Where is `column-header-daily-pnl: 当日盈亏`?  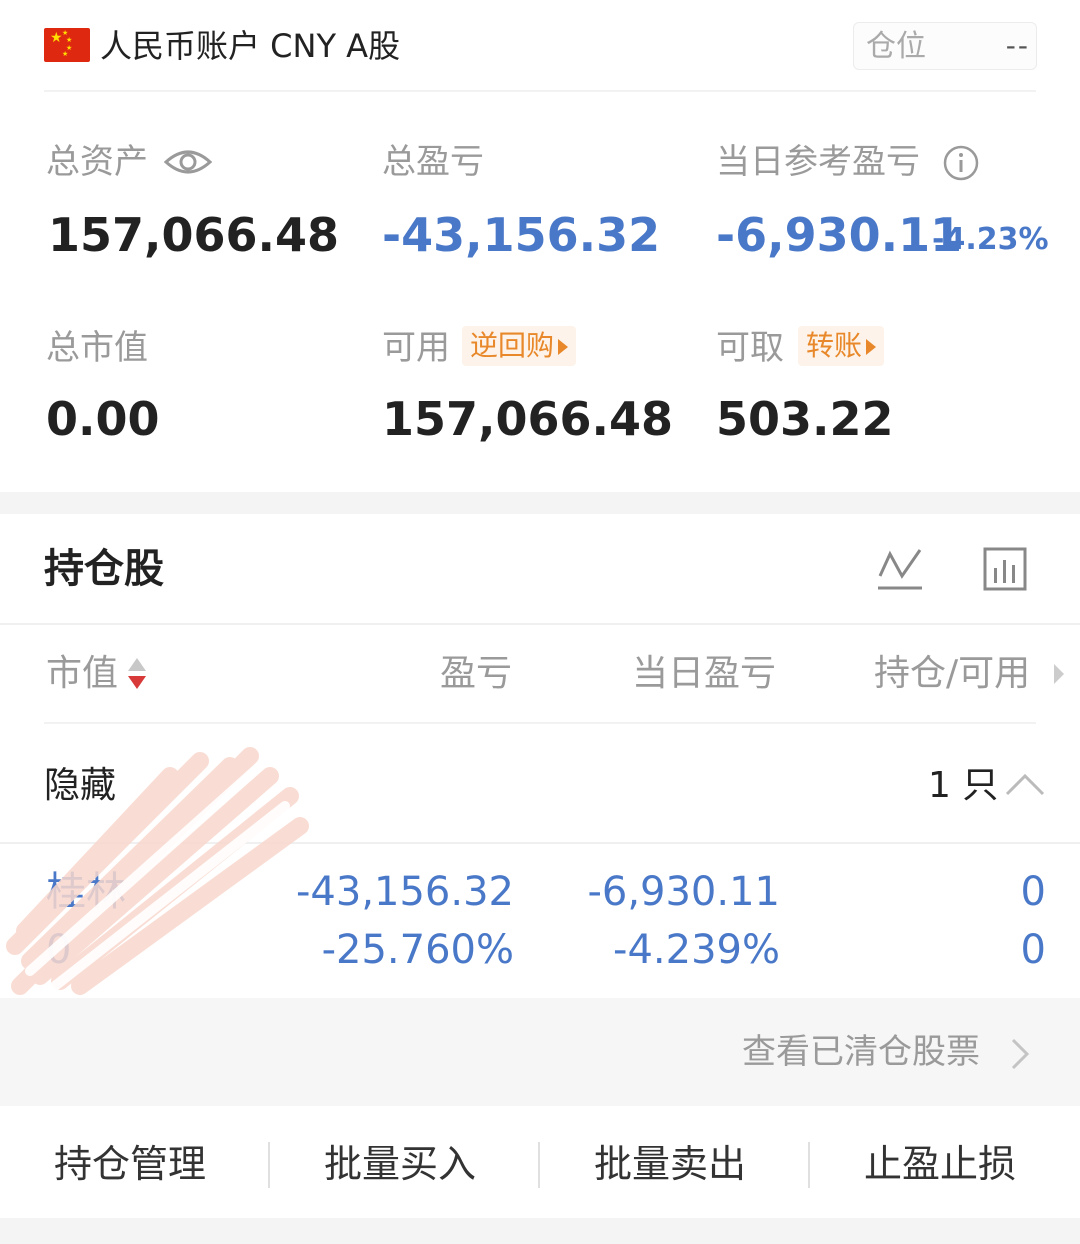 column-header-daily-pnl: 当日盈亏 is located at coordinates (704, 673).